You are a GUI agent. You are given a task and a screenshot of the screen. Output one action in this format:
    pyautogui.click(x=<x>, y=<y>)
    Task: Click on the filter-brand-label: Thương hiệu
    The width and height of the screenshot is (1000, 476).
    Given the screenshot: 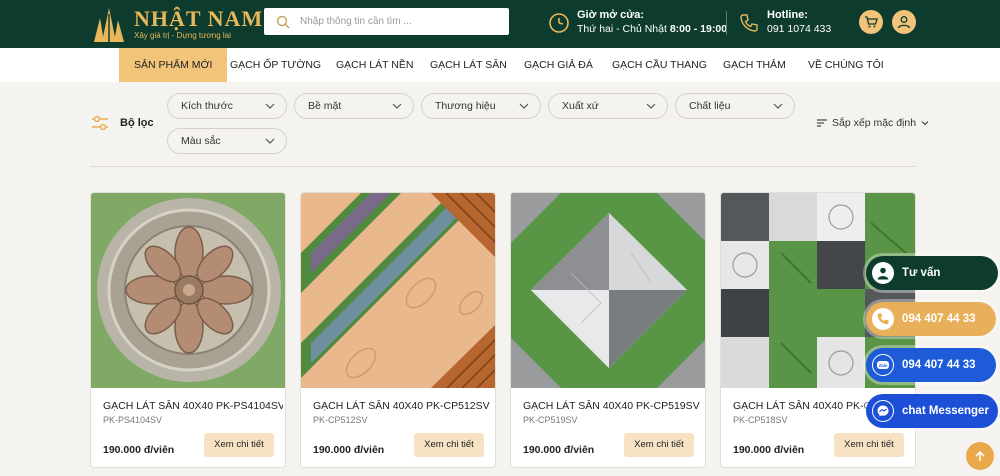 What is the action you would take?
    pyautogui.click(x=465, y=106)
    